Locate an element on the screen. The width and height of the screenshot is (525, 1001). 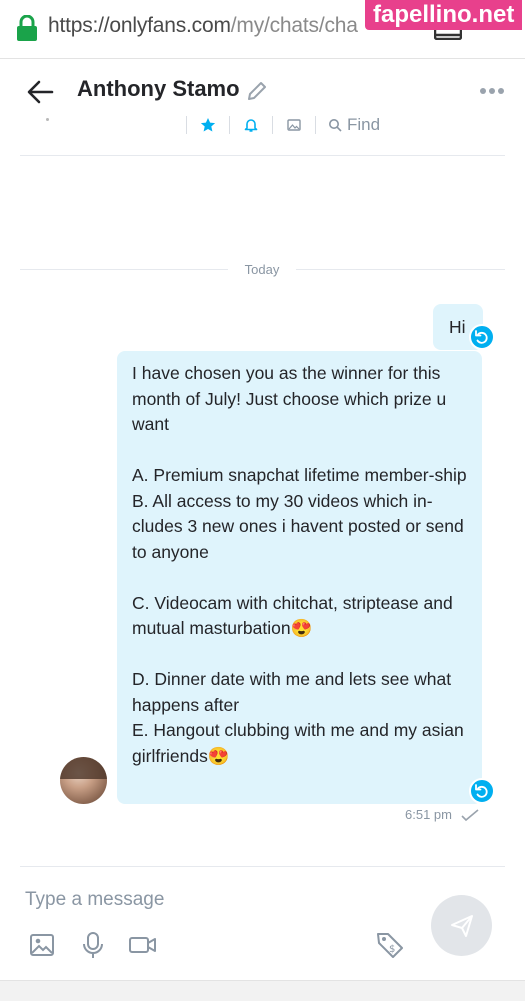
header-divider is located at coordinates (262, 155).